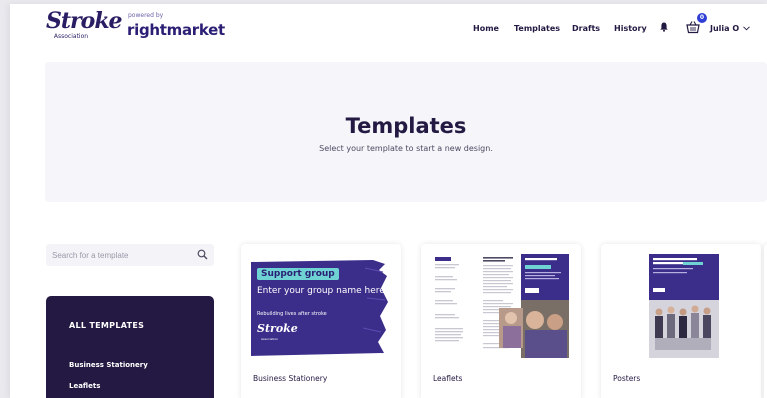  I want to click on search-input, so click(122, 255).